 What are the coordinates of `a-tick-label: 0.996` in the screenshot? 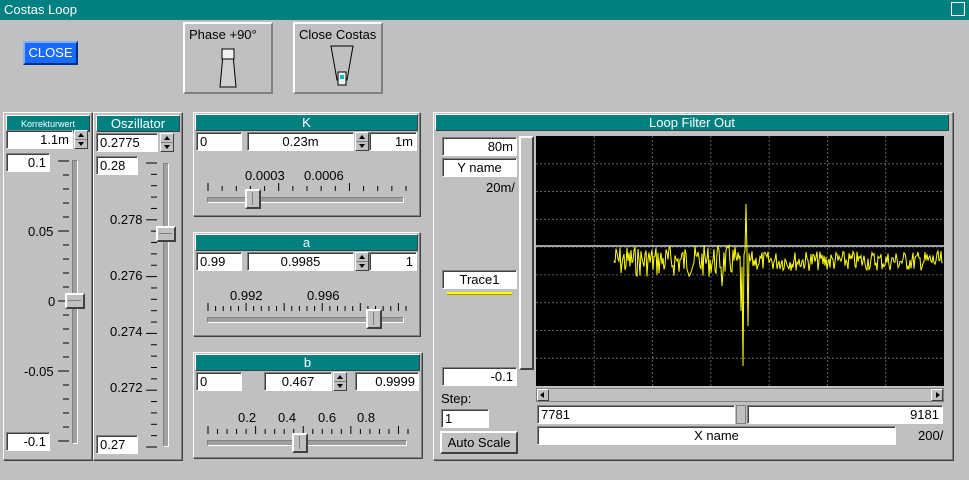 It's located at (323, 295).